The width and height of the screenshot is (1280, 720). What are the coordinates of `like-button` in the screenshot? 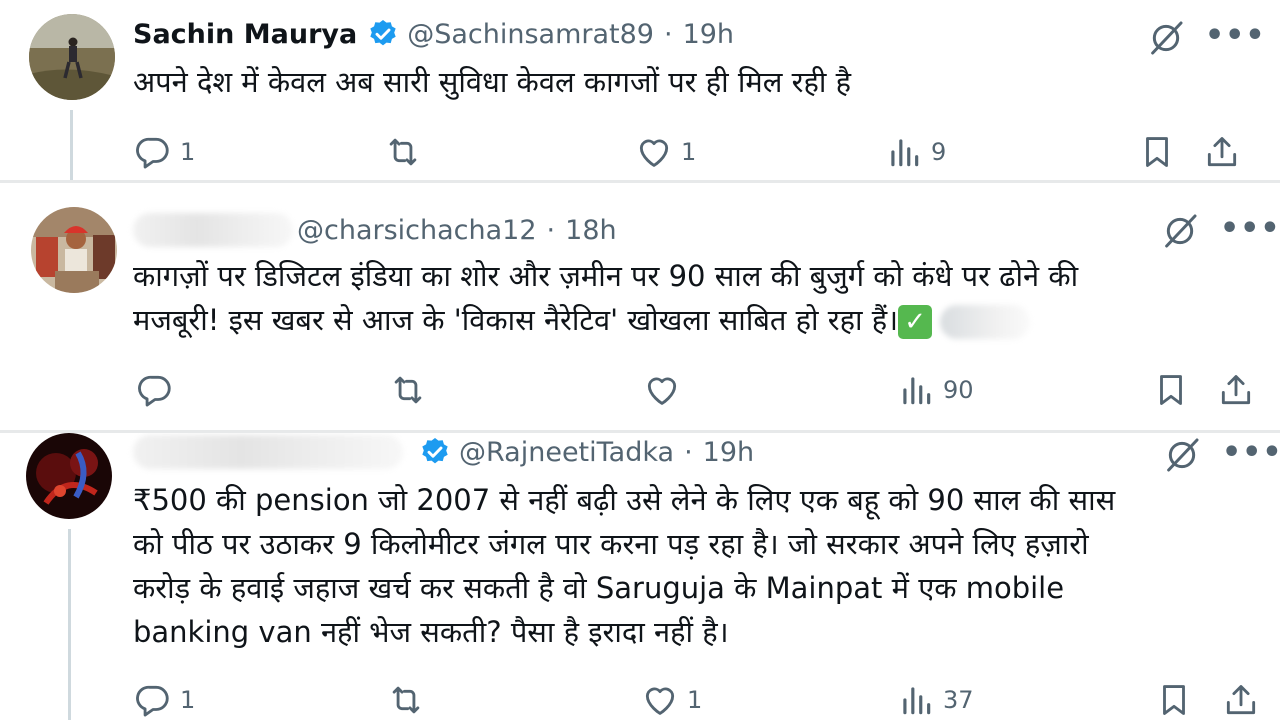 It's located at (666, 390).